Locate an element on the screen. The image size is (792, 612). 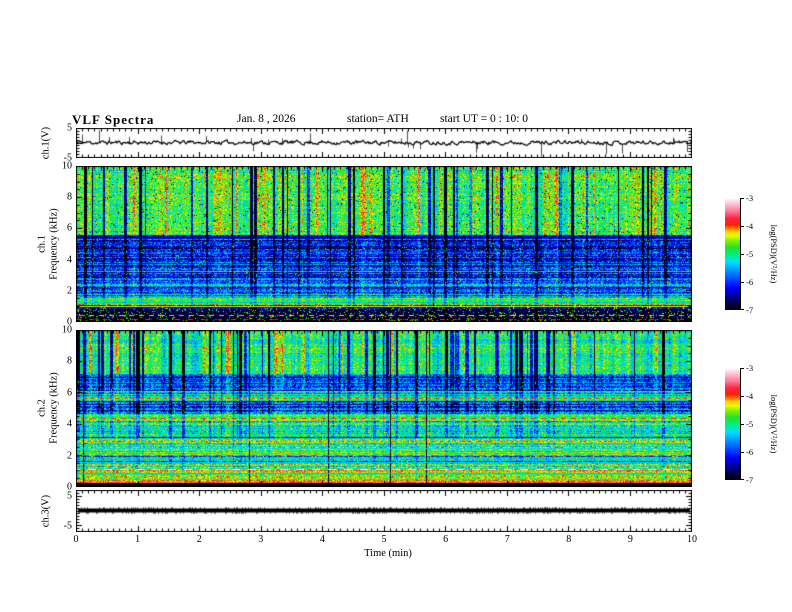
x-tick-label: 10 is located at coordinates (692, 539).